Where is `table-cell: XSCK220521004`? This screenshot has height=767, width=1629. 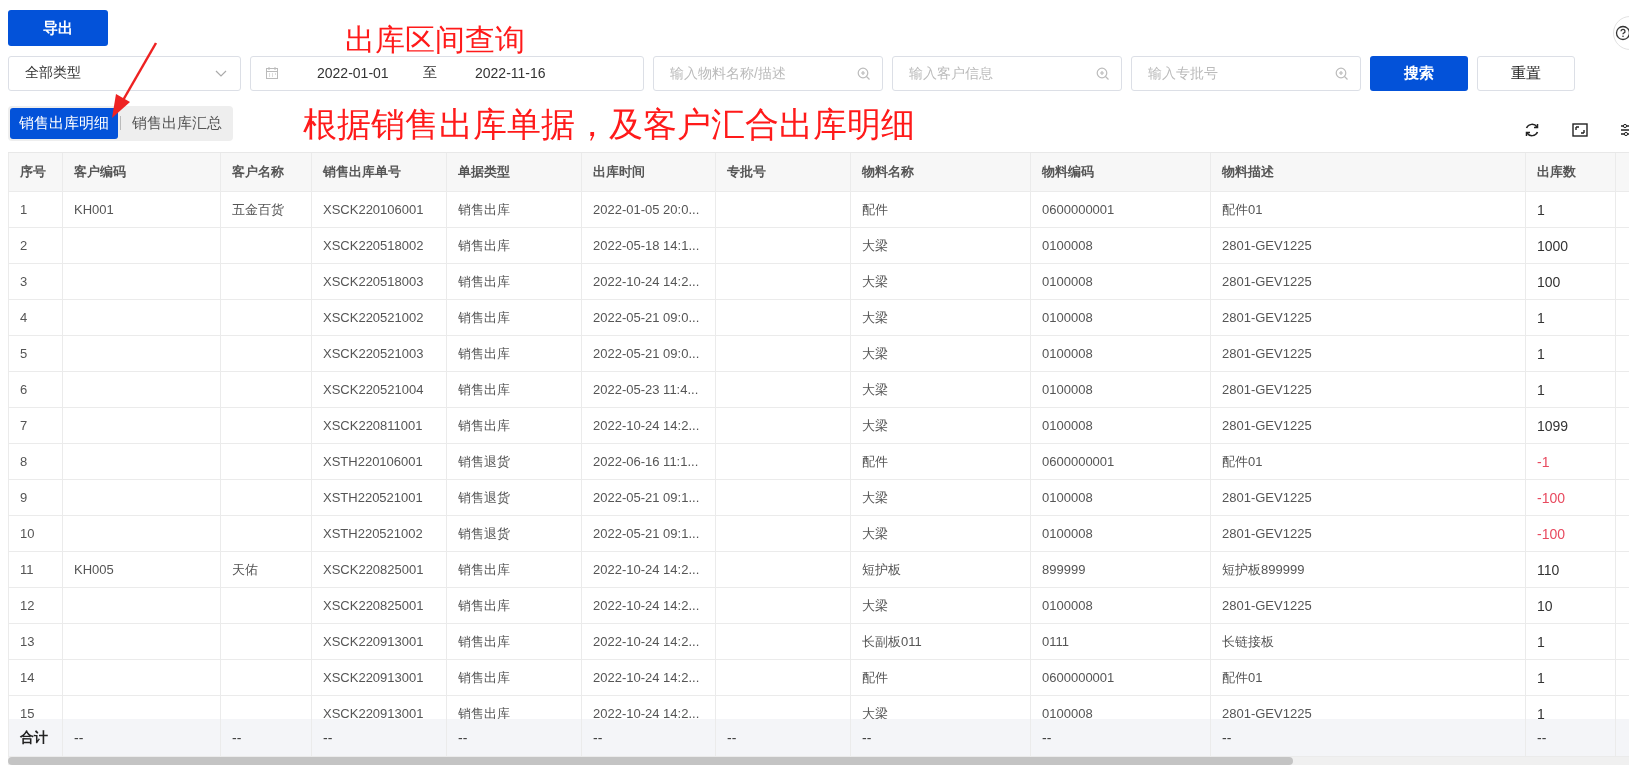 table-cell: XSCK220521004 is located at coordinates (379, 389).